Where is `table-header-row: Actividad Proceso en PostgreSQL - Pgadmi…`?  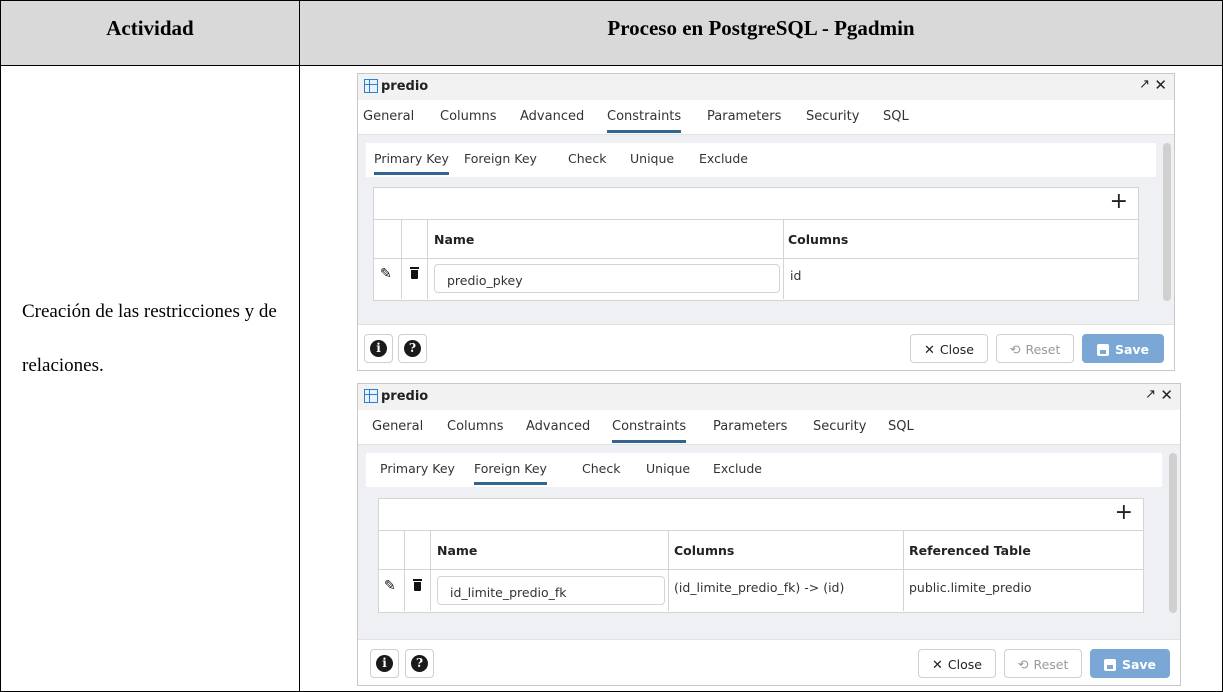 table-header-row: Actividad Proceso en PostgreSQL - Pgadmi… is located at coordinates (611, 33).